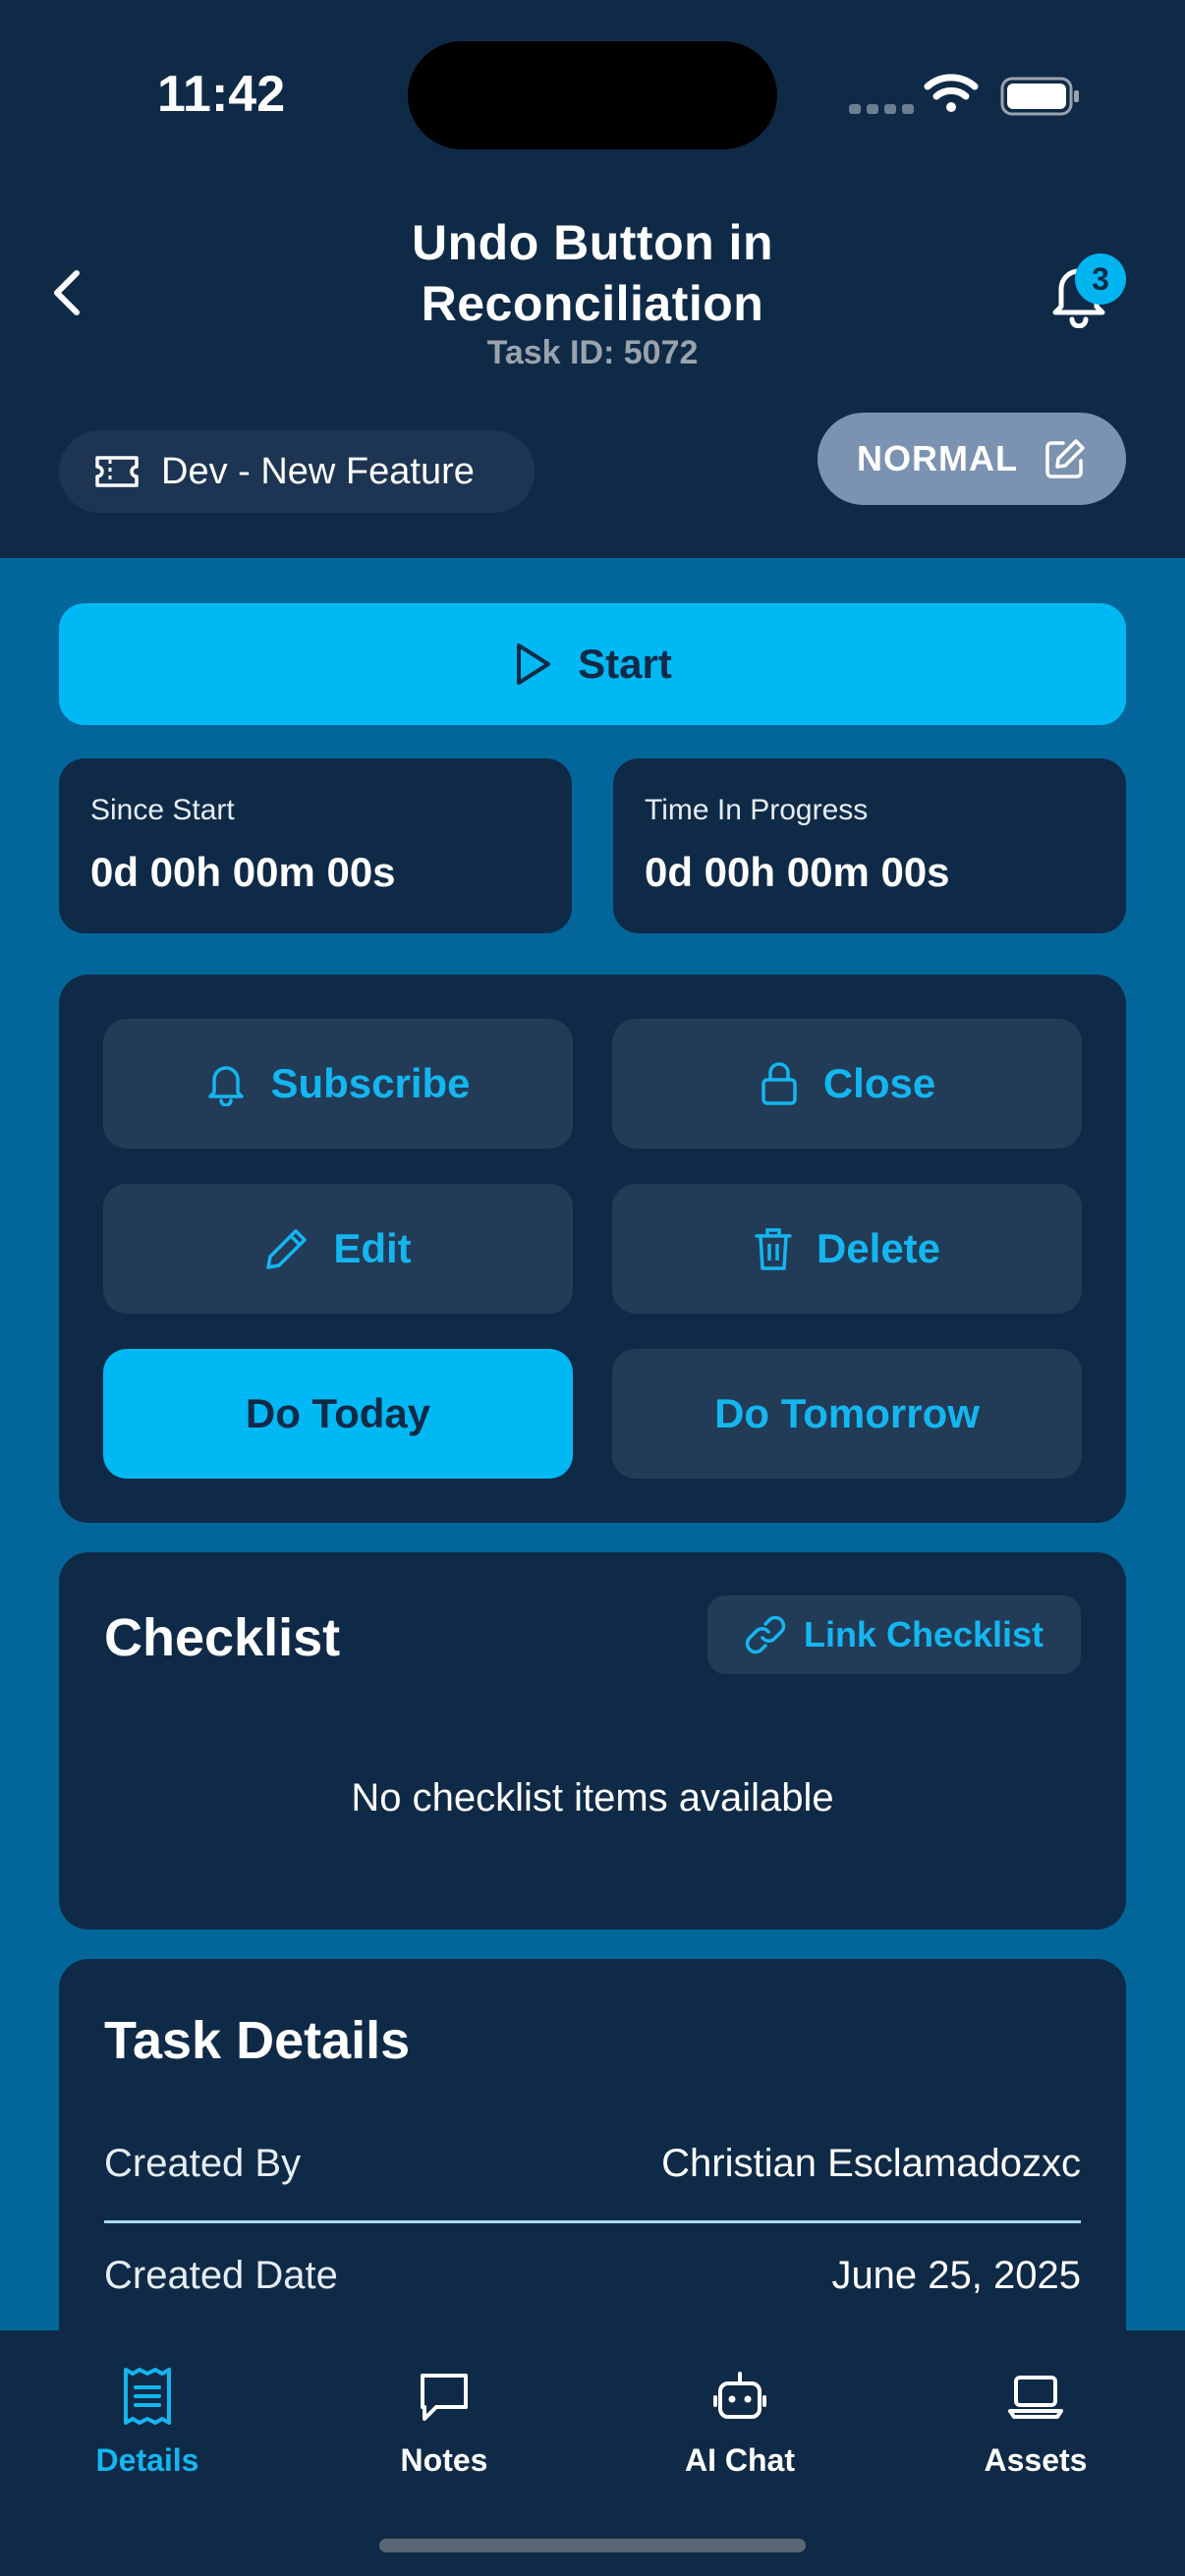 The height and width of the screenshot is (2576, 1185). I want to click on tab-notes: Notes, so click(444, 2419).